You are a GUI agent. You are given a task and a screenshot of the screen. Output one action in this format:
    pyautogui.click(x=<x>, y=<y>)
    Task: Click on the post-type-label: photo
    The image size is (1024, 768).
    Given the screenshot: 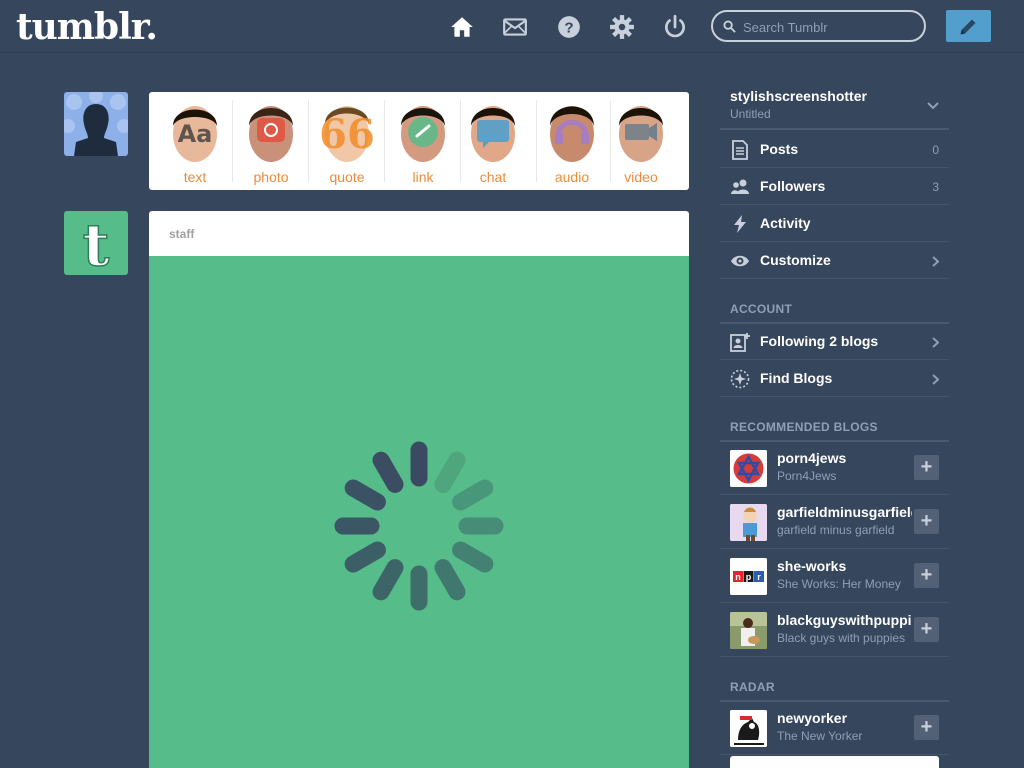 What is the action you would take?
    pyautogui.click(x=271, y=177)
    